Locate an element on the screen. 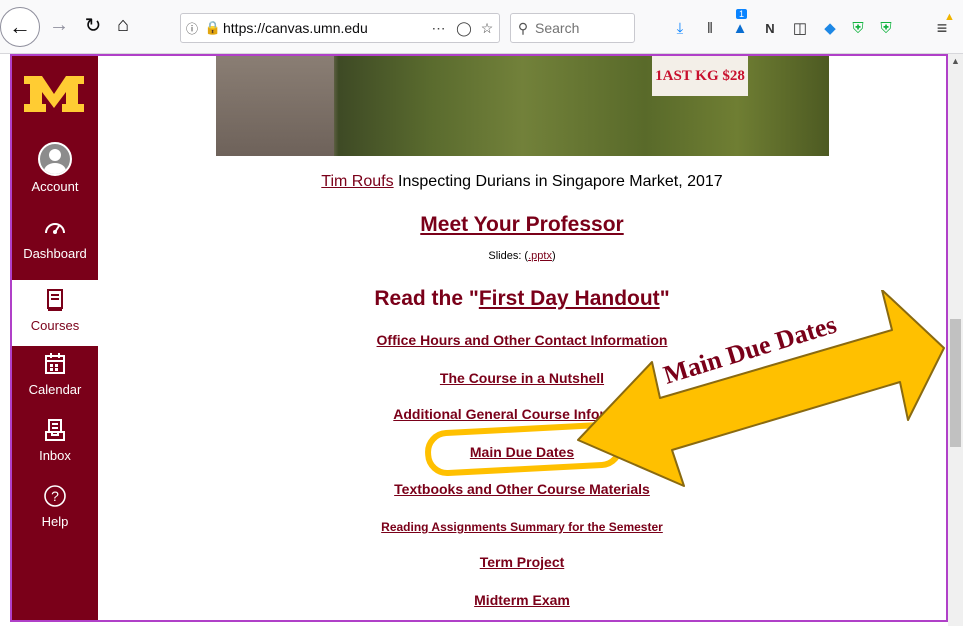 This screenshot has width=963, height=626. canvas-global-nav: Account Dashboard Courses Calendar Inbox is located at coordinates (55, 338).